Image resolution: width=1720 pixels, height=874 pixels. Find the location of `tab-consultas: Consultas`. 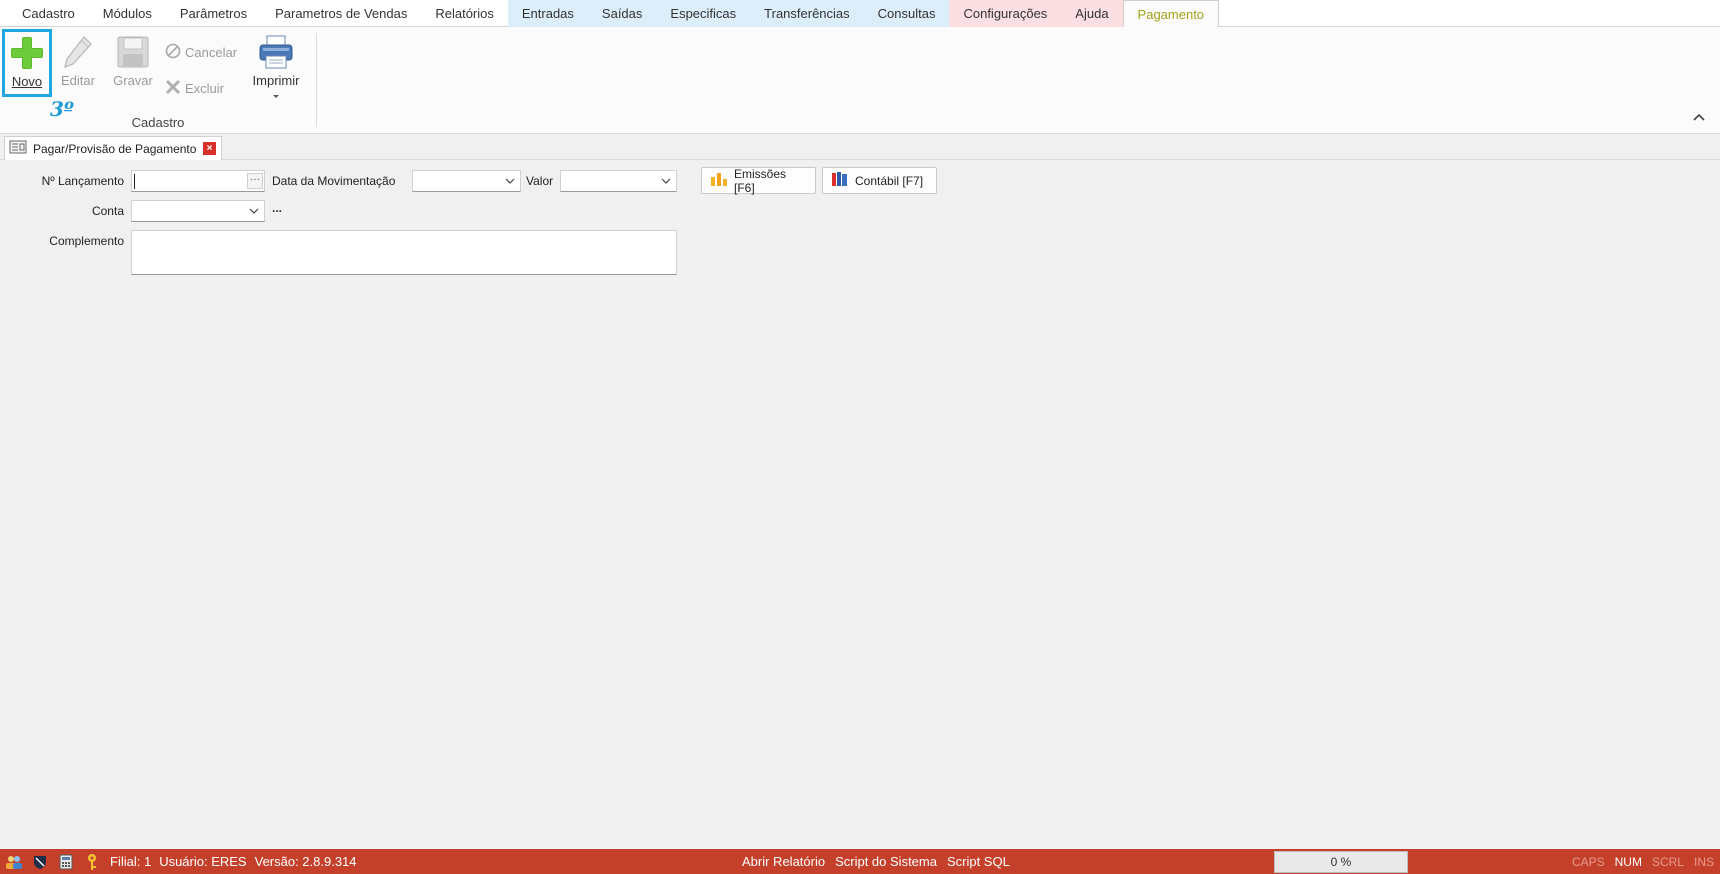

tab-consultas: Consultas is located at coordinates (906, 13).